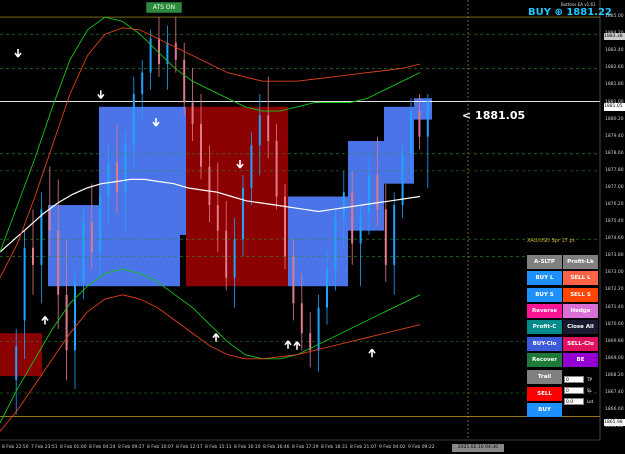  I want to click on tp-label: TP, so click(589, 379).